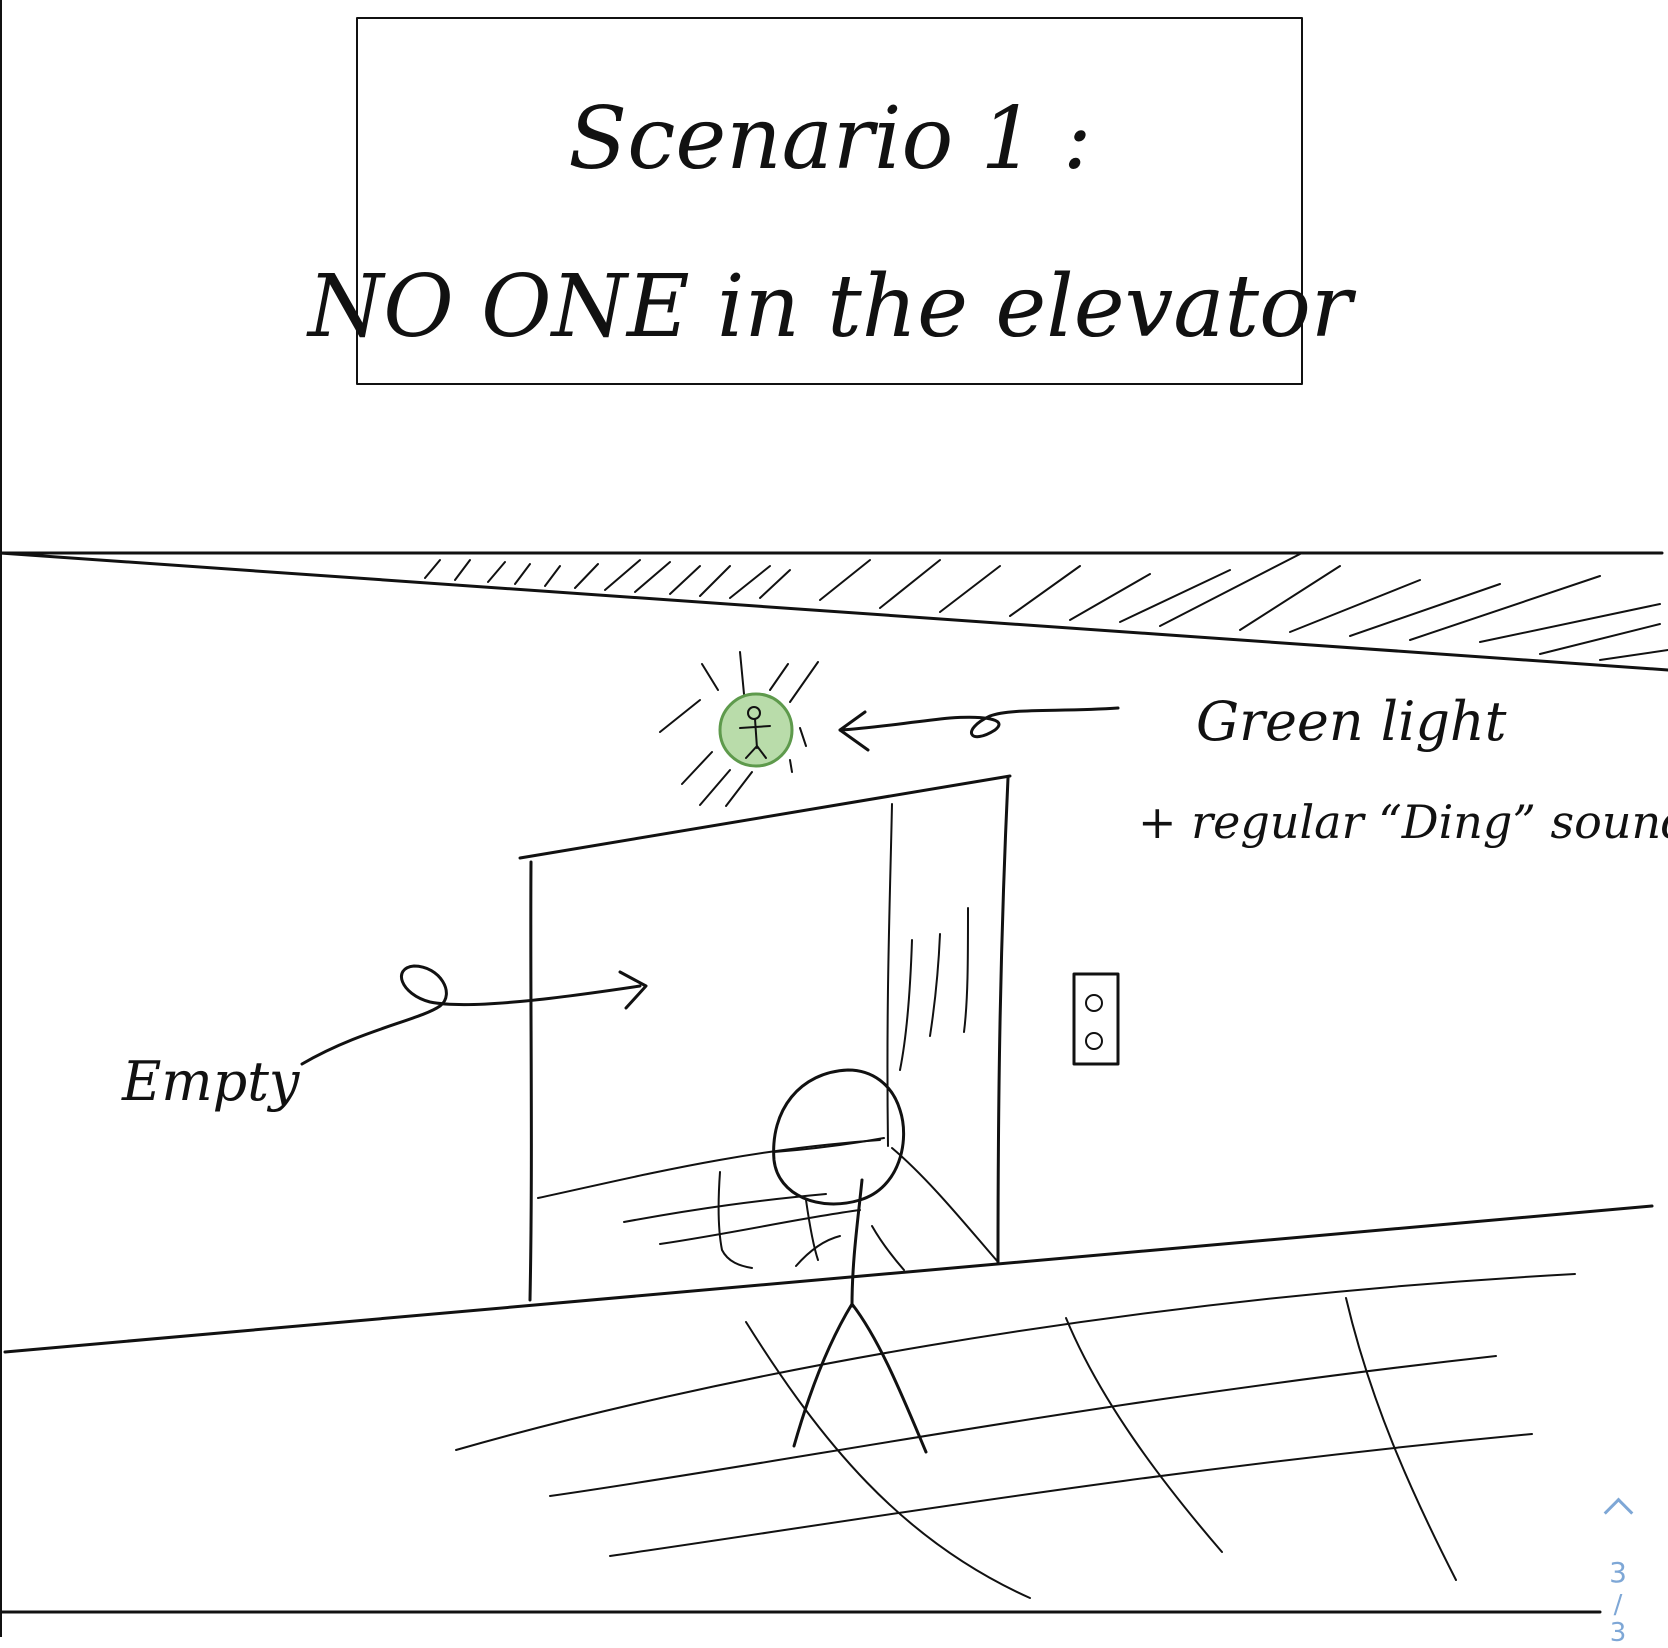 This screenshot has width=1668, height=1648. Describe the element at coordinates (831, 201) in the screenshot. I see `title-box: Scenario 1 : NO ONE in the elevator` at that location.